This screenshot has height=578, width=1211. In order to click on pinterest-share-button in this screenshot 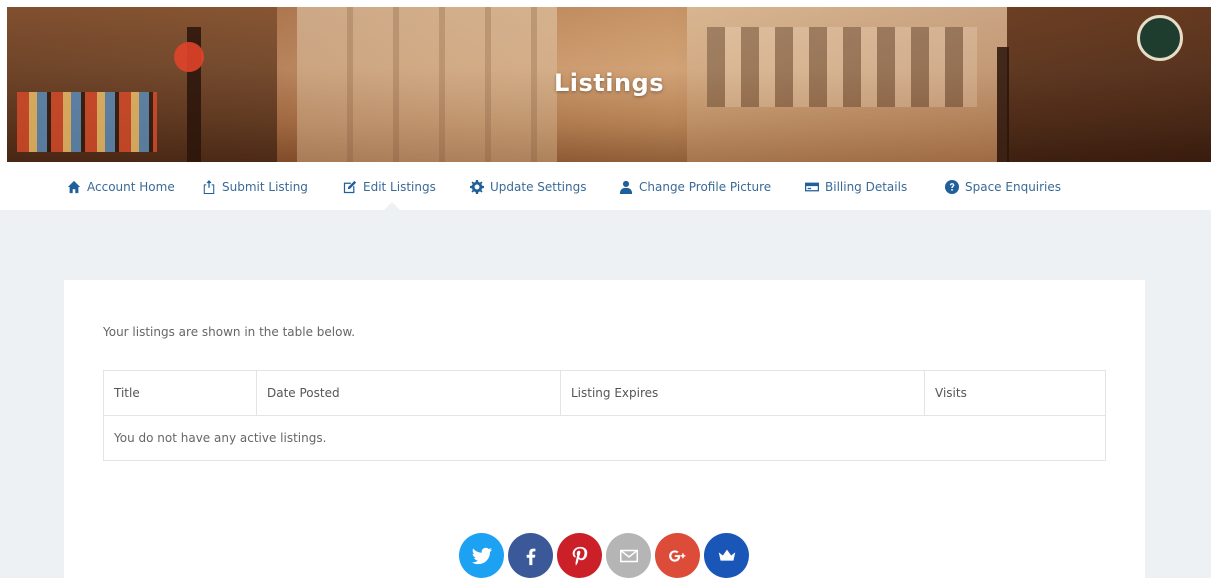, I will do `click(579, 555)`.